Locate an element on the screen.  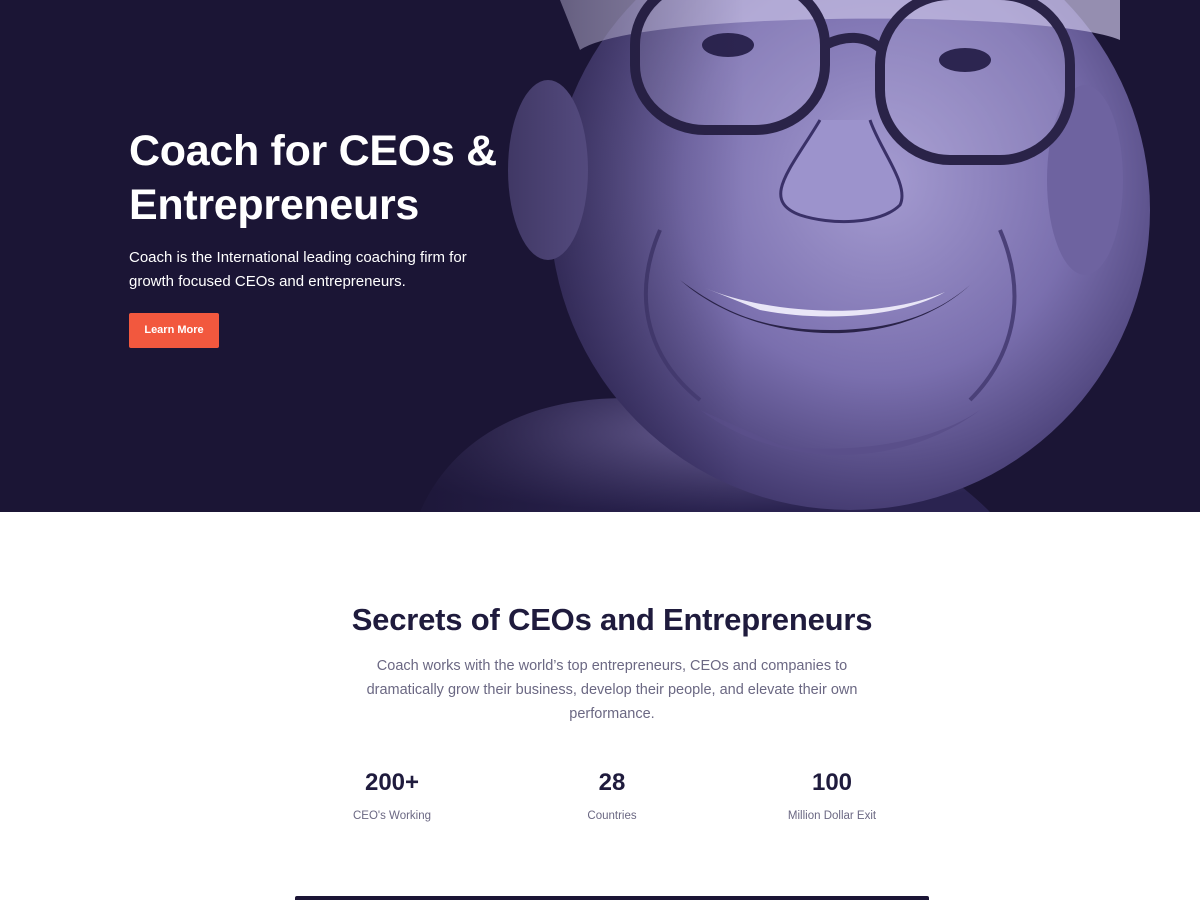
video-preview-edge is located at coordinates (612, 898).